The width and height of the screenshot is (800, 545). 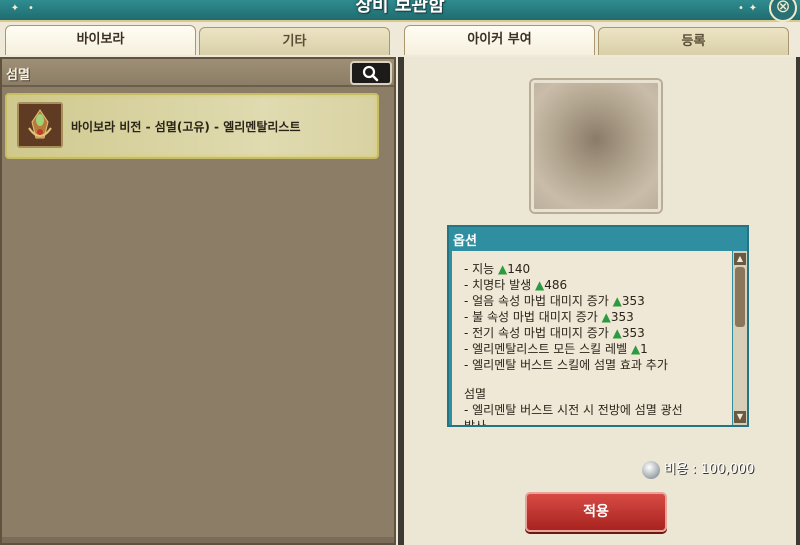 I want to click on tab-register-label: 등록, so click(x=693, y=41).